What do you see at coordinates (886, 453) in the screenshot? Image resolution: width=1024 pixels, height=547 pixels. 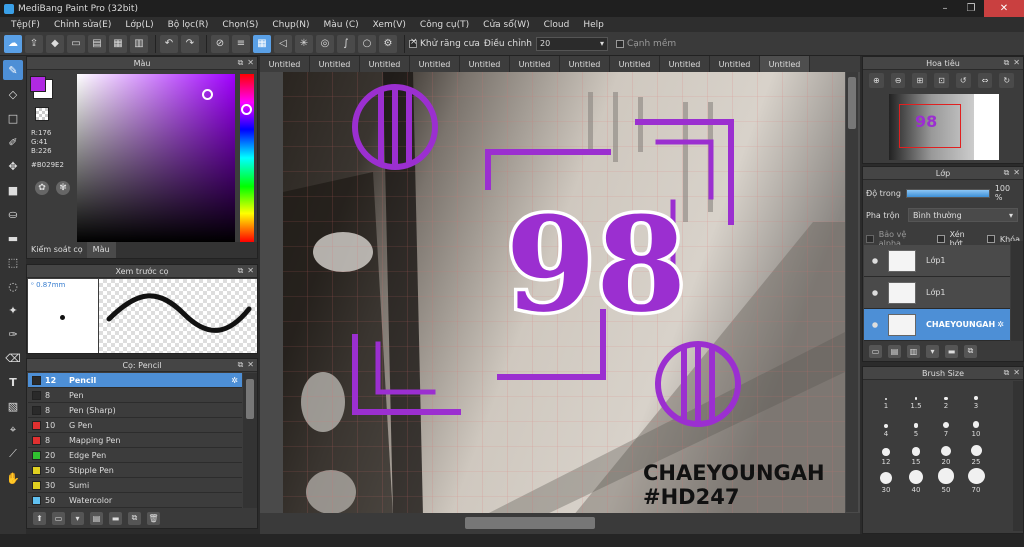 I see `brush-size-option: 12` at bounding box center [886, 453].